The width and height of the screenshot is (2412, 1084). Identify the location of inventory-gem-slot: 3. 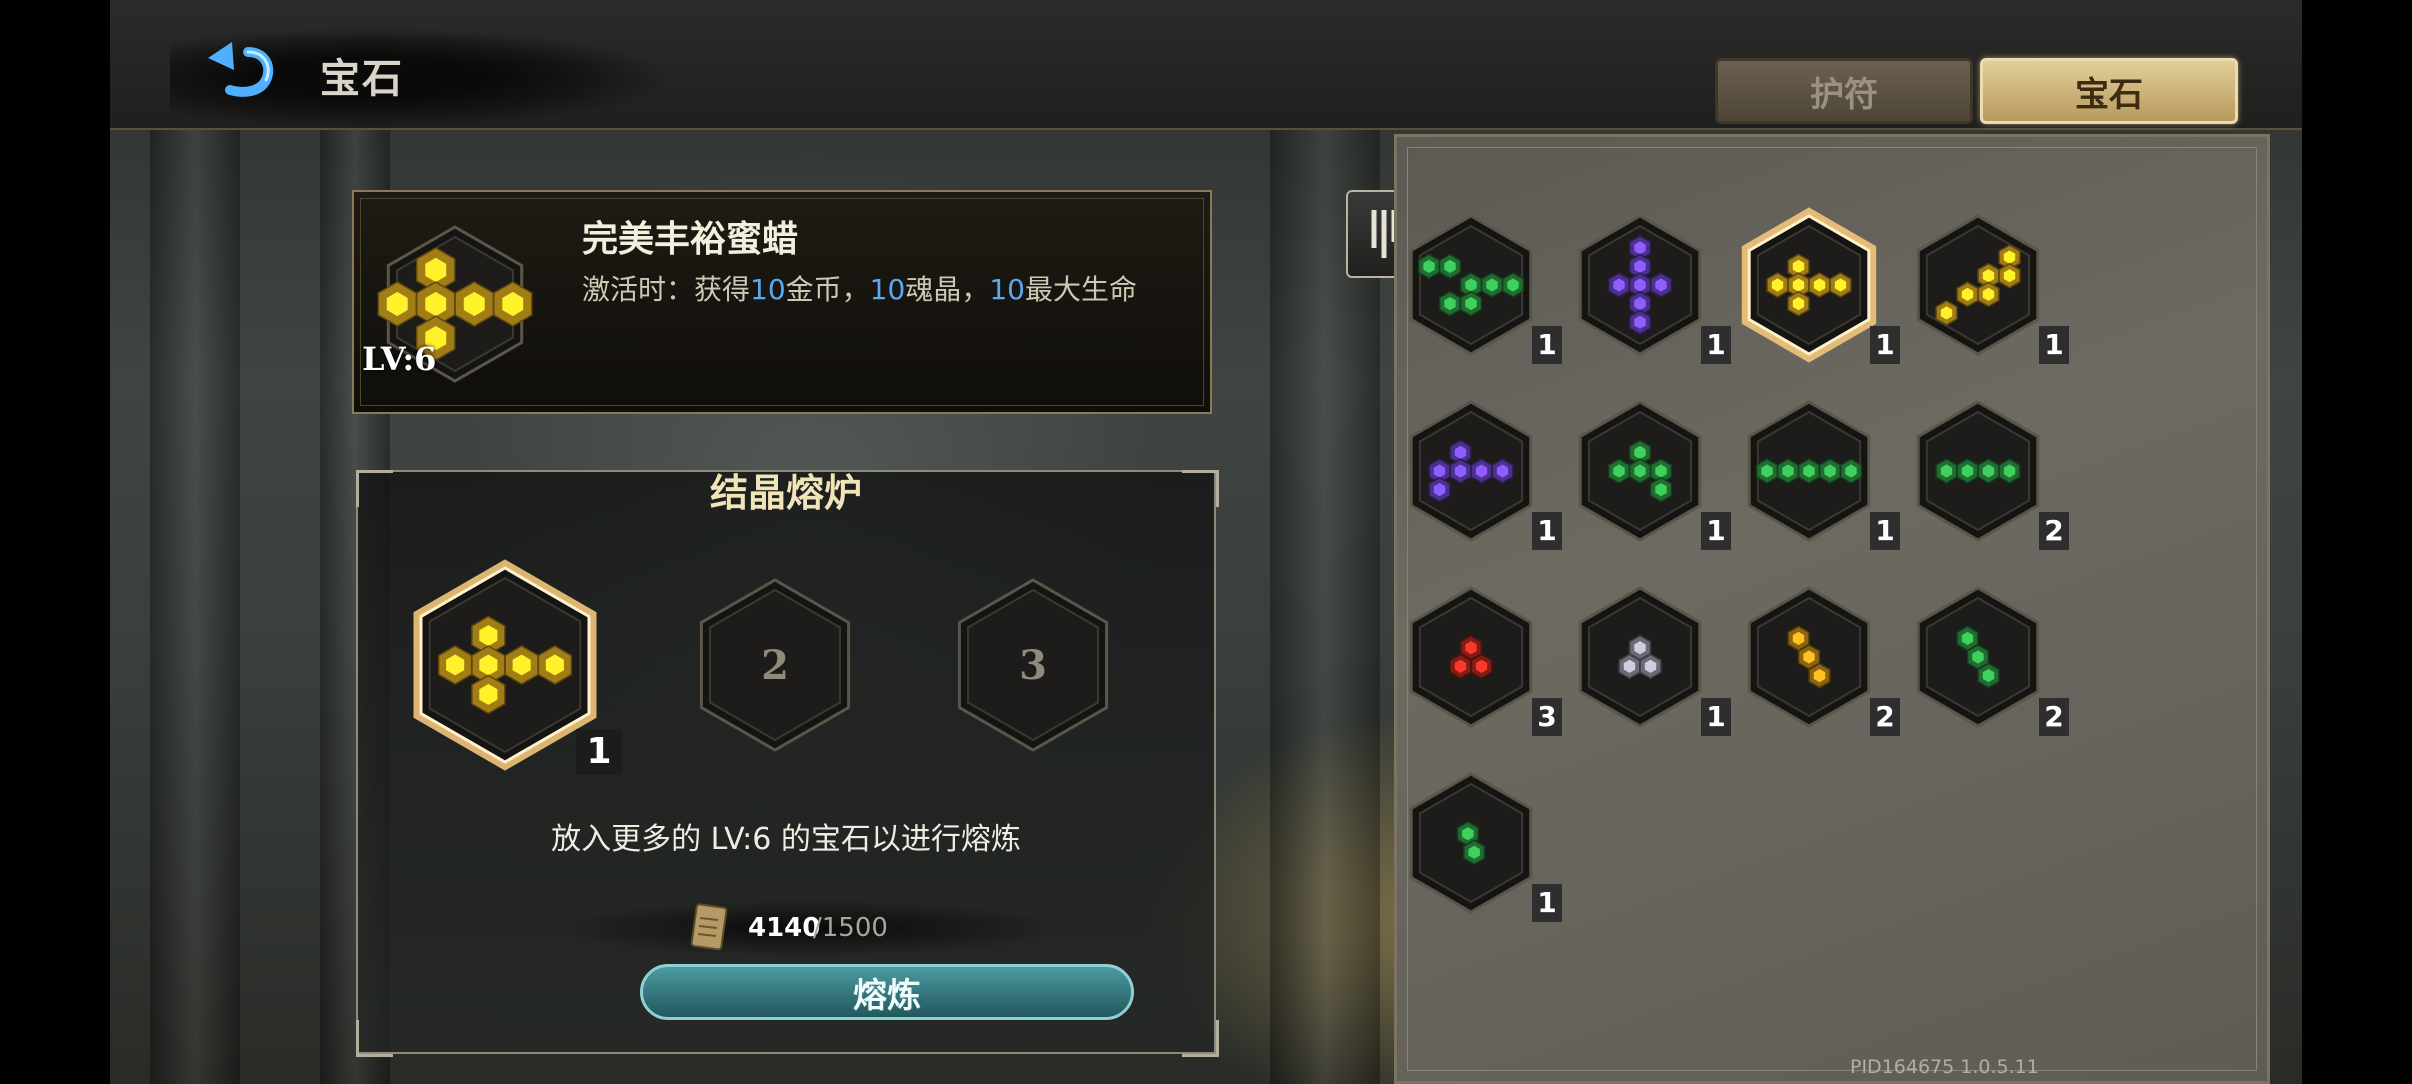
(1478, 657).